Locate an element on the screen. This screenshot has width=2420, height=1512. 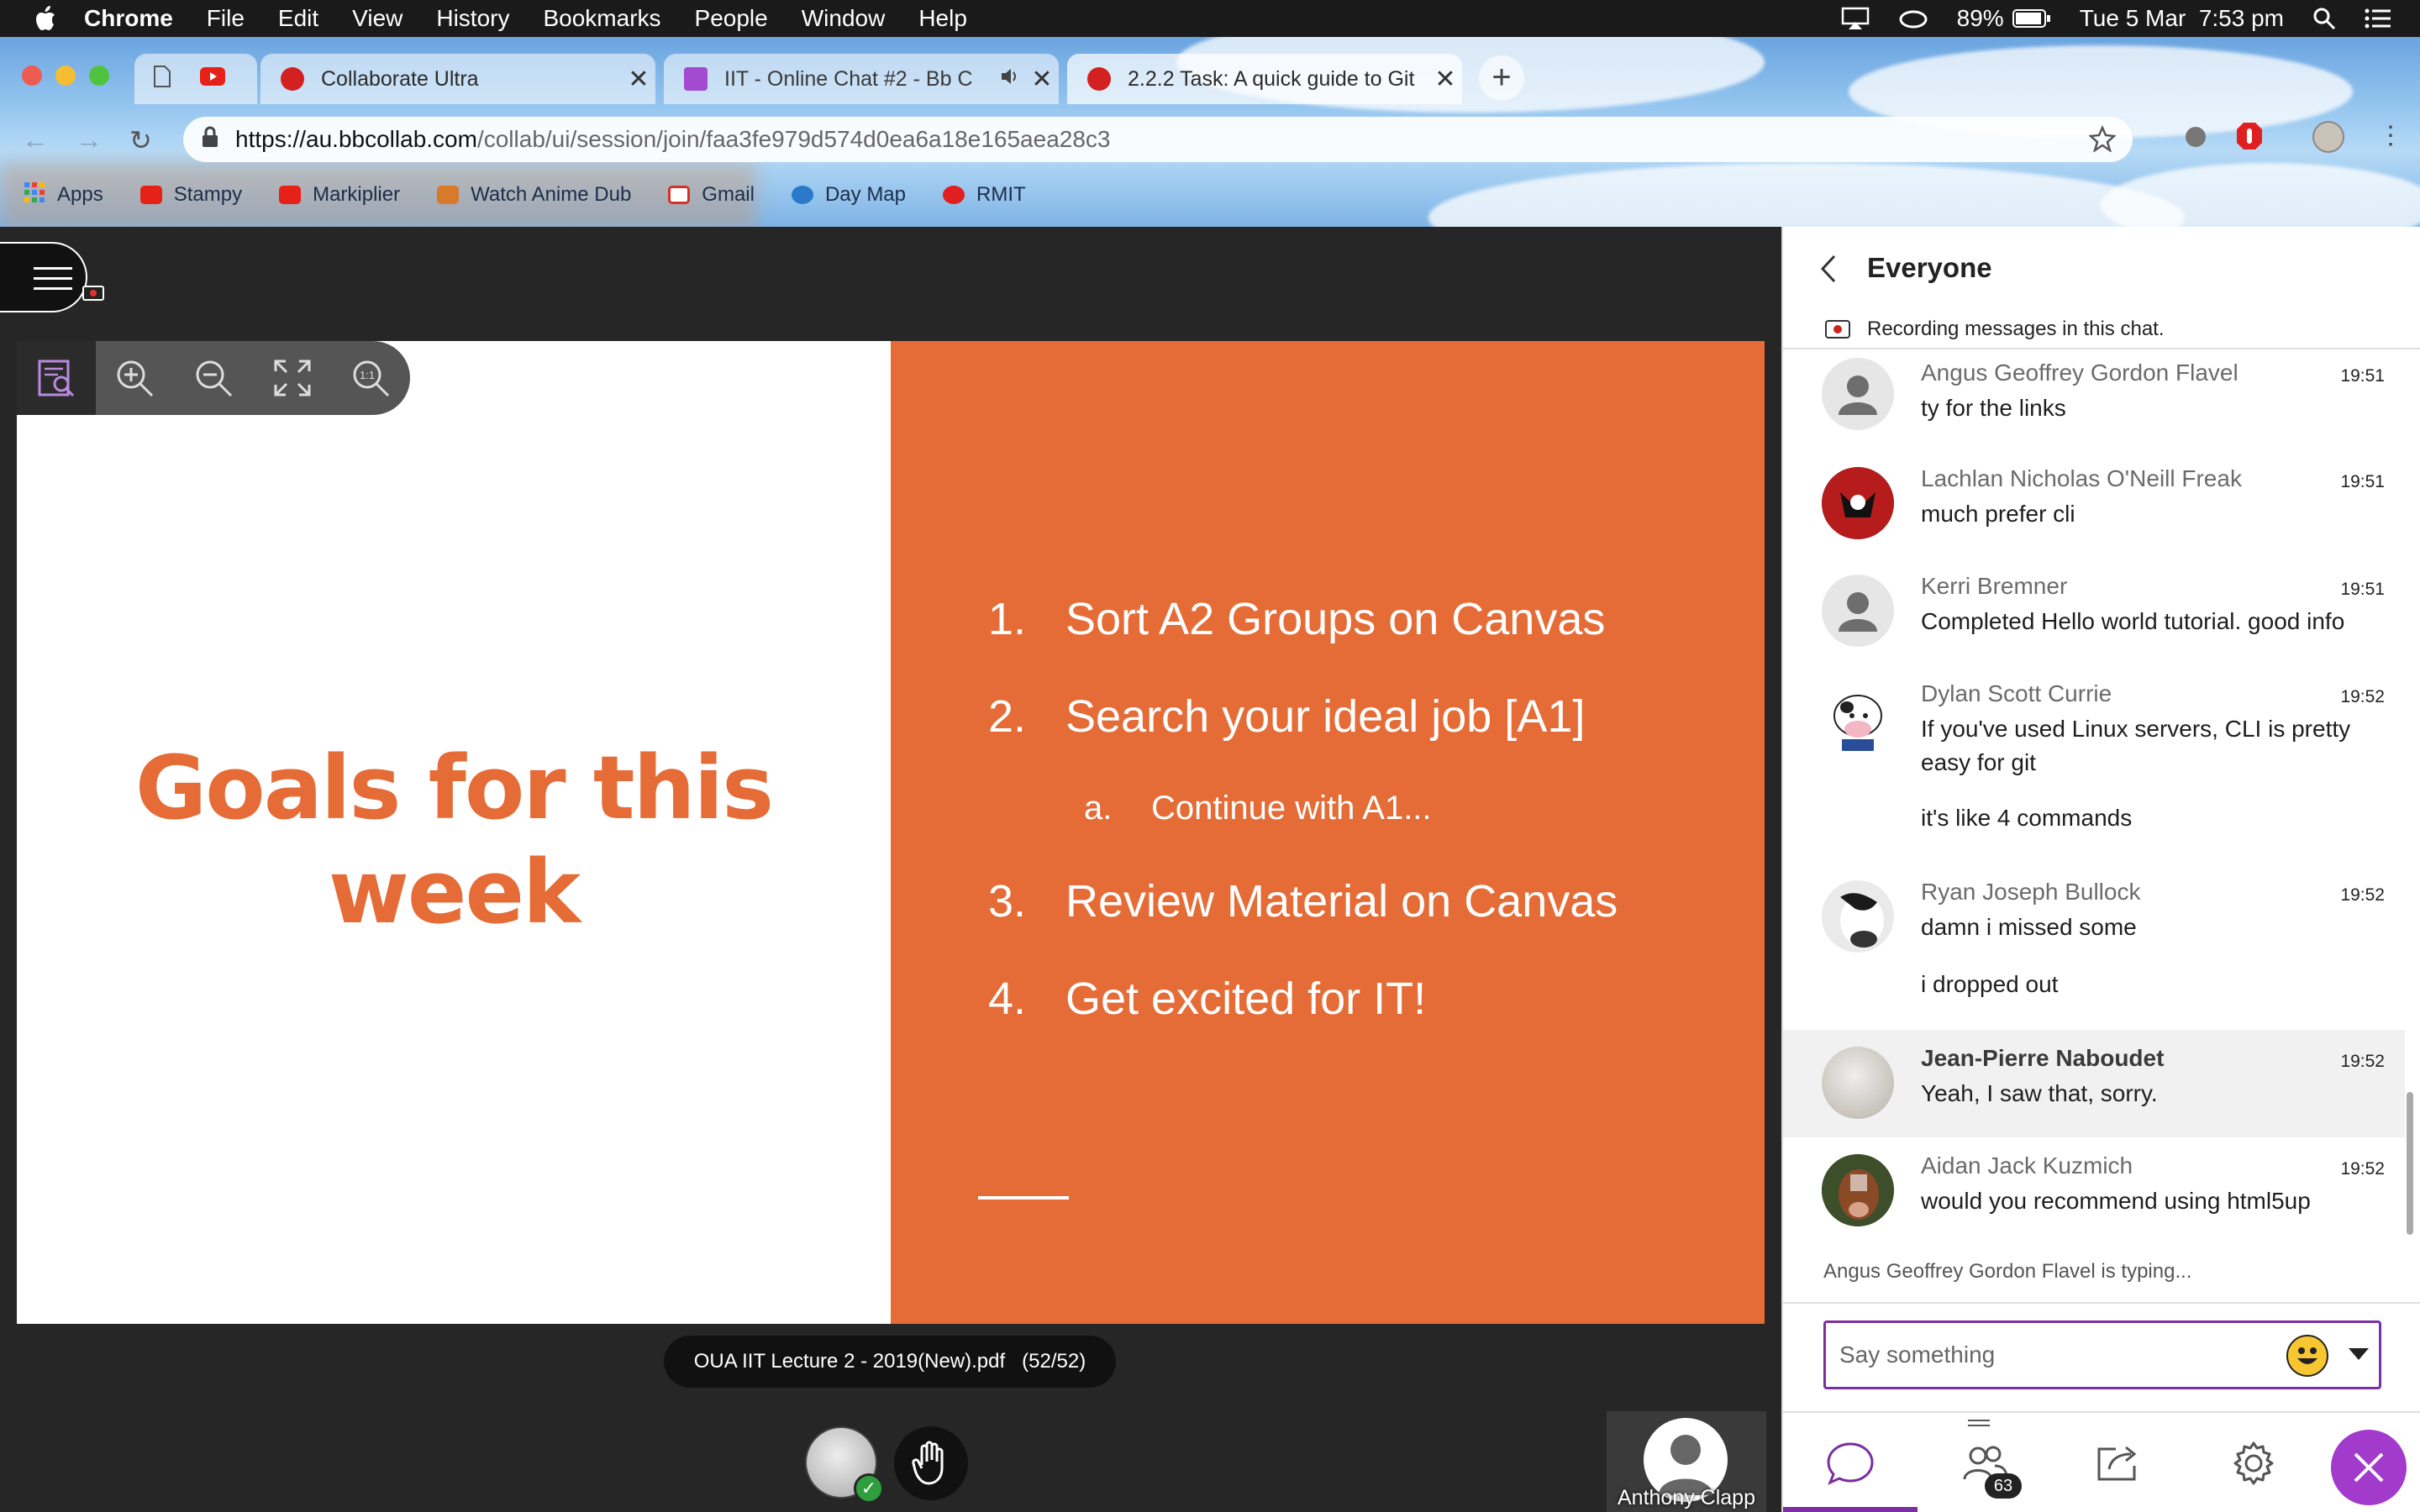
lock-icon is located at coordinates (210, 140).